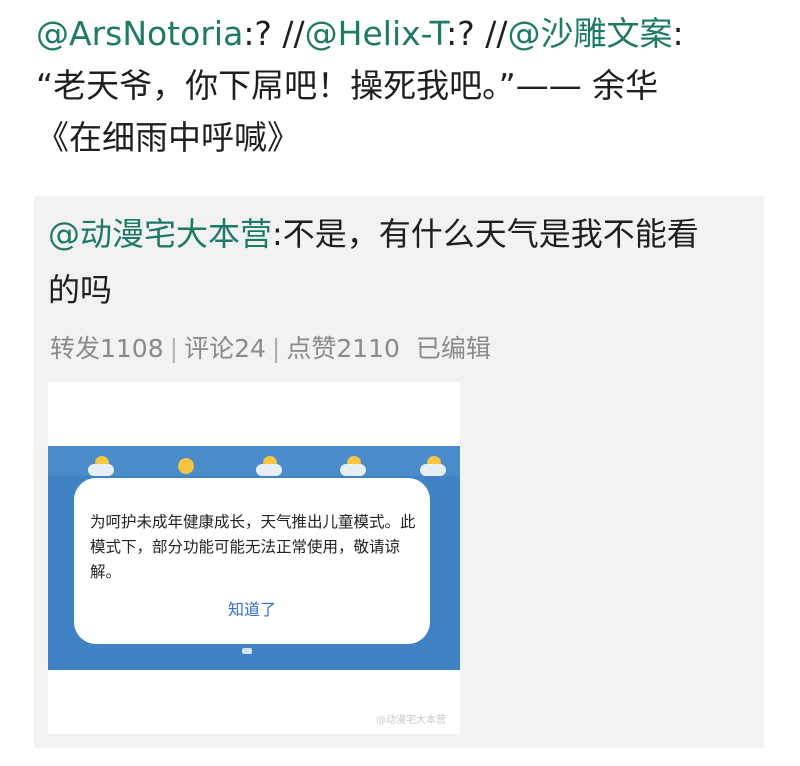 This screenshot has height=766, width=800. Describe the element at coordinates (678, 33) in the screenshot. I see `post-text-fragment: :` at that location.